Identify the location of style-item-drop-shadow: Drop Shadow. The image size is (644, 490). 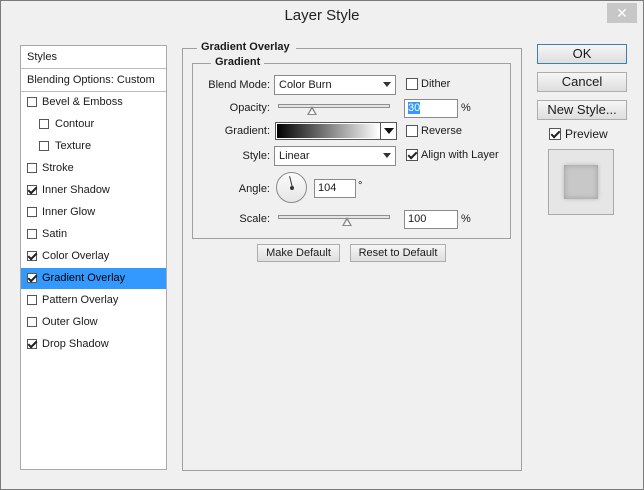
(93, 344).